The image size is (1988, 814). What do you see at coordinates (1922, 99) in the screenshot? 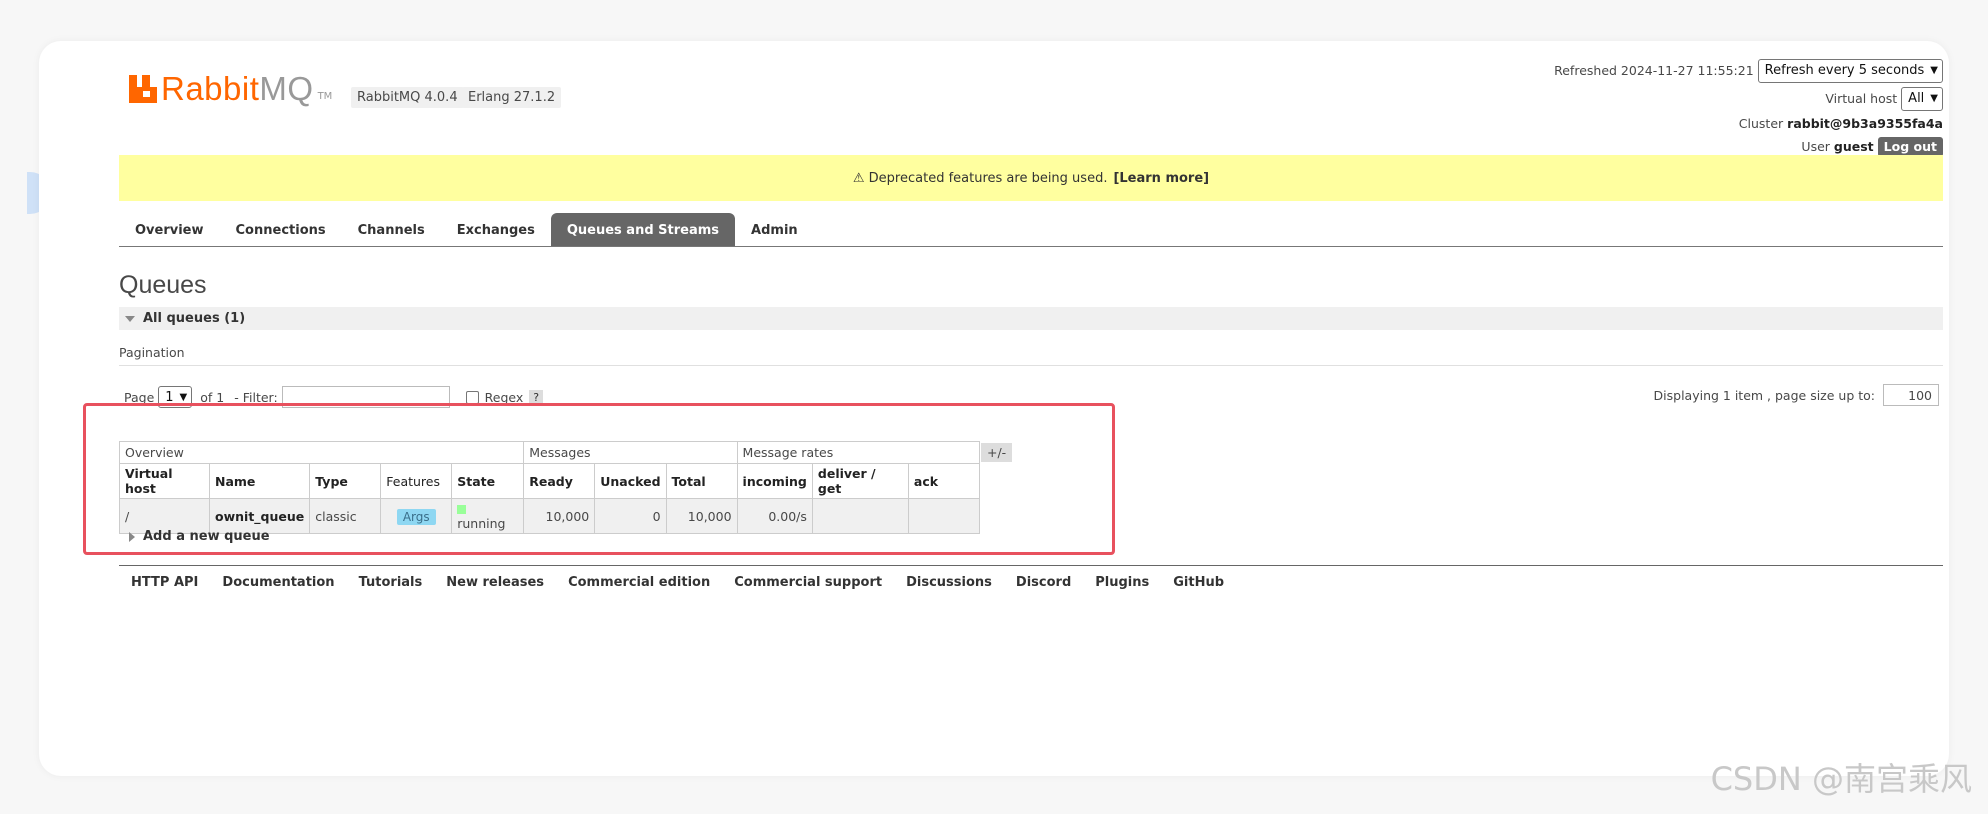
I see `vhost-select: All ▼` at bounding box center [1922, 99].